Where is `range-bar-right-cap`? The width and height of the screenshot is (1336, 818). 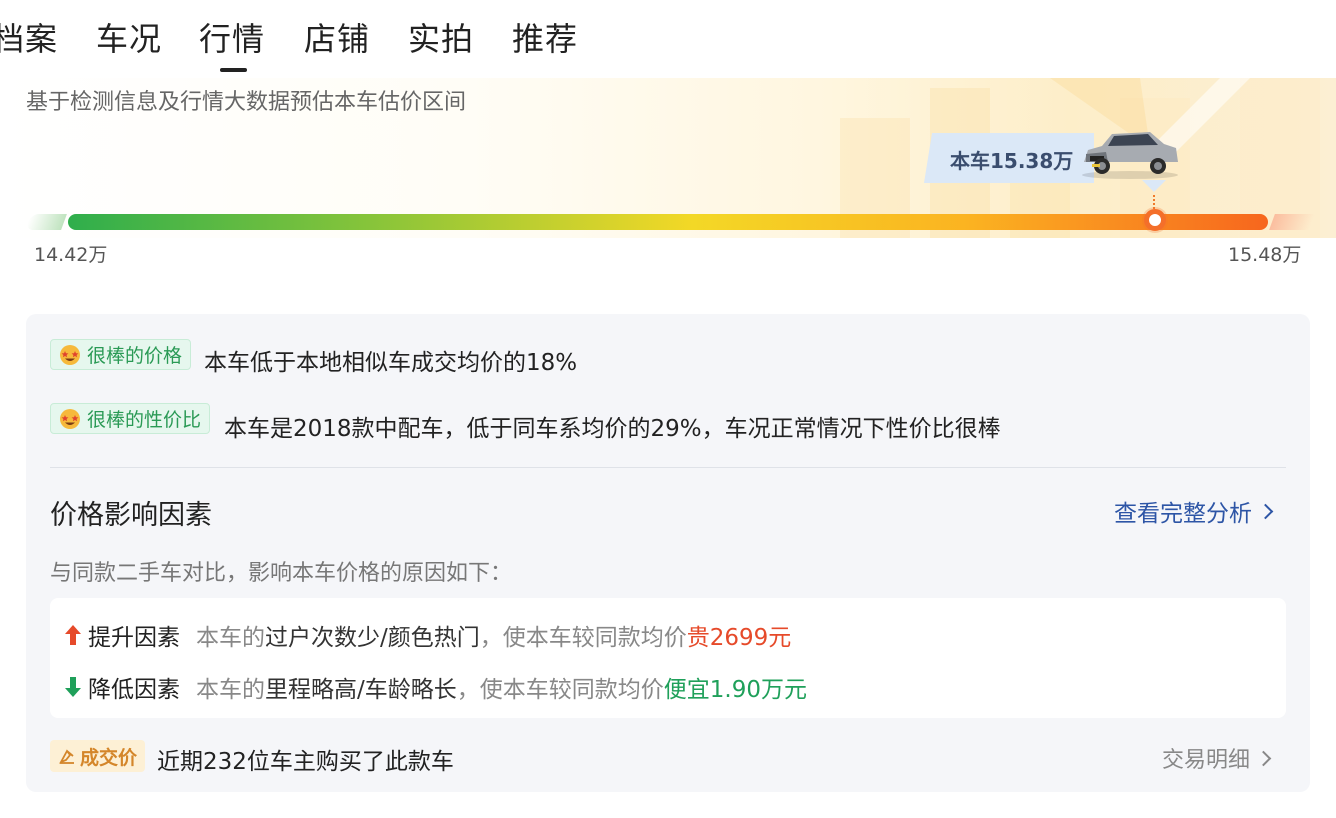
range-bar-right-cap is located at coordinates (1292, 222).